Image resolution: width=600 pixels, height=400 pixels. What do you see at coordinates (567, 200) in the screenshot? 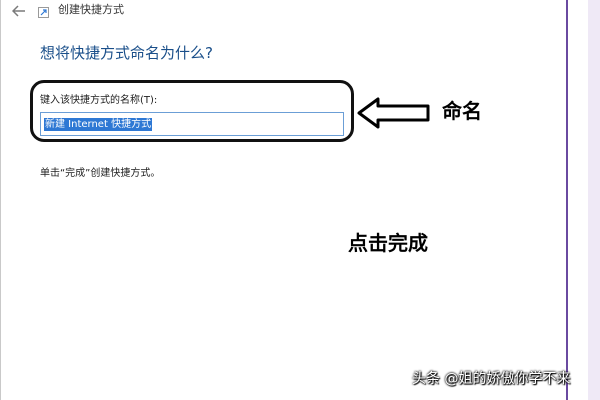
I see `window-right-border` at bounding box center [567, 200].